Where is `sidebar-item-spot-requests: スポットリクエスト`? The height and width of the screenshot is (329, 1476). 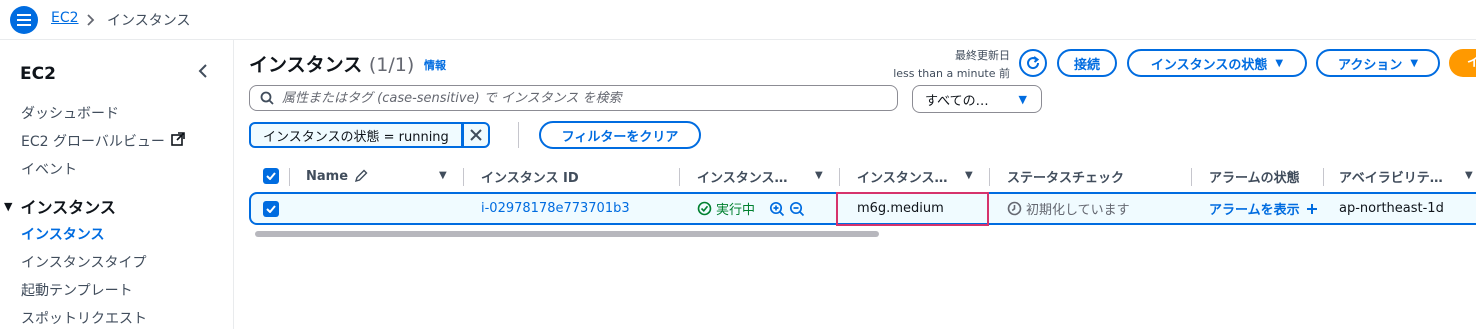 sidebar-item-spot-requests: スポットリクエスト is located at coordinates (84, 318).